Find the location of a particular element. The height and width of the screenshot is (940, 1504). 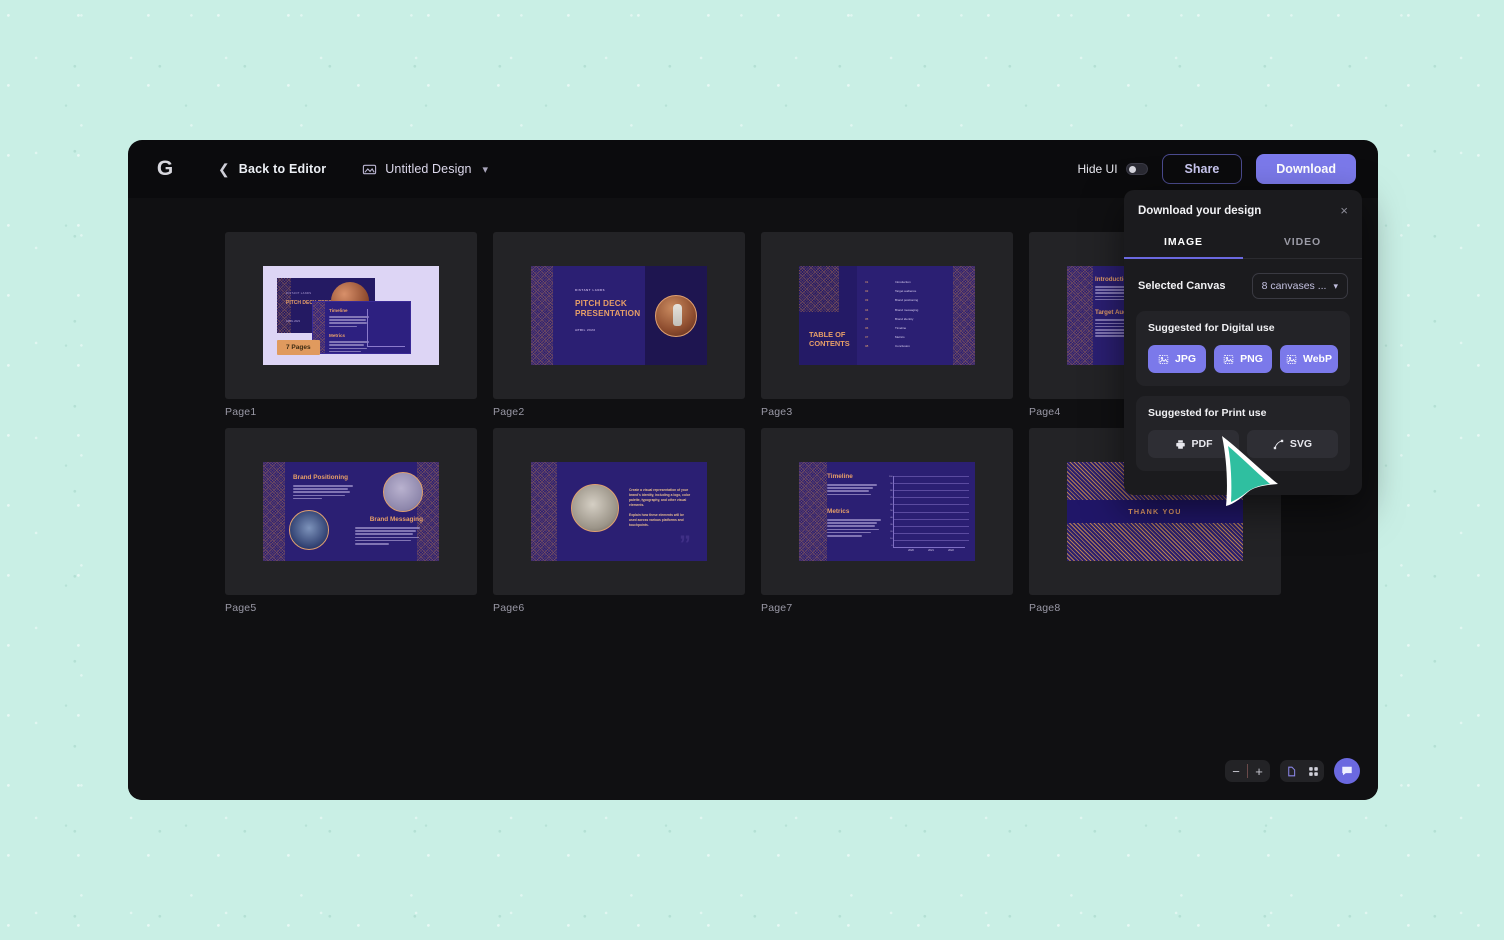

hide-ui-label: Hide UI is located at coordinates (1097, 169).